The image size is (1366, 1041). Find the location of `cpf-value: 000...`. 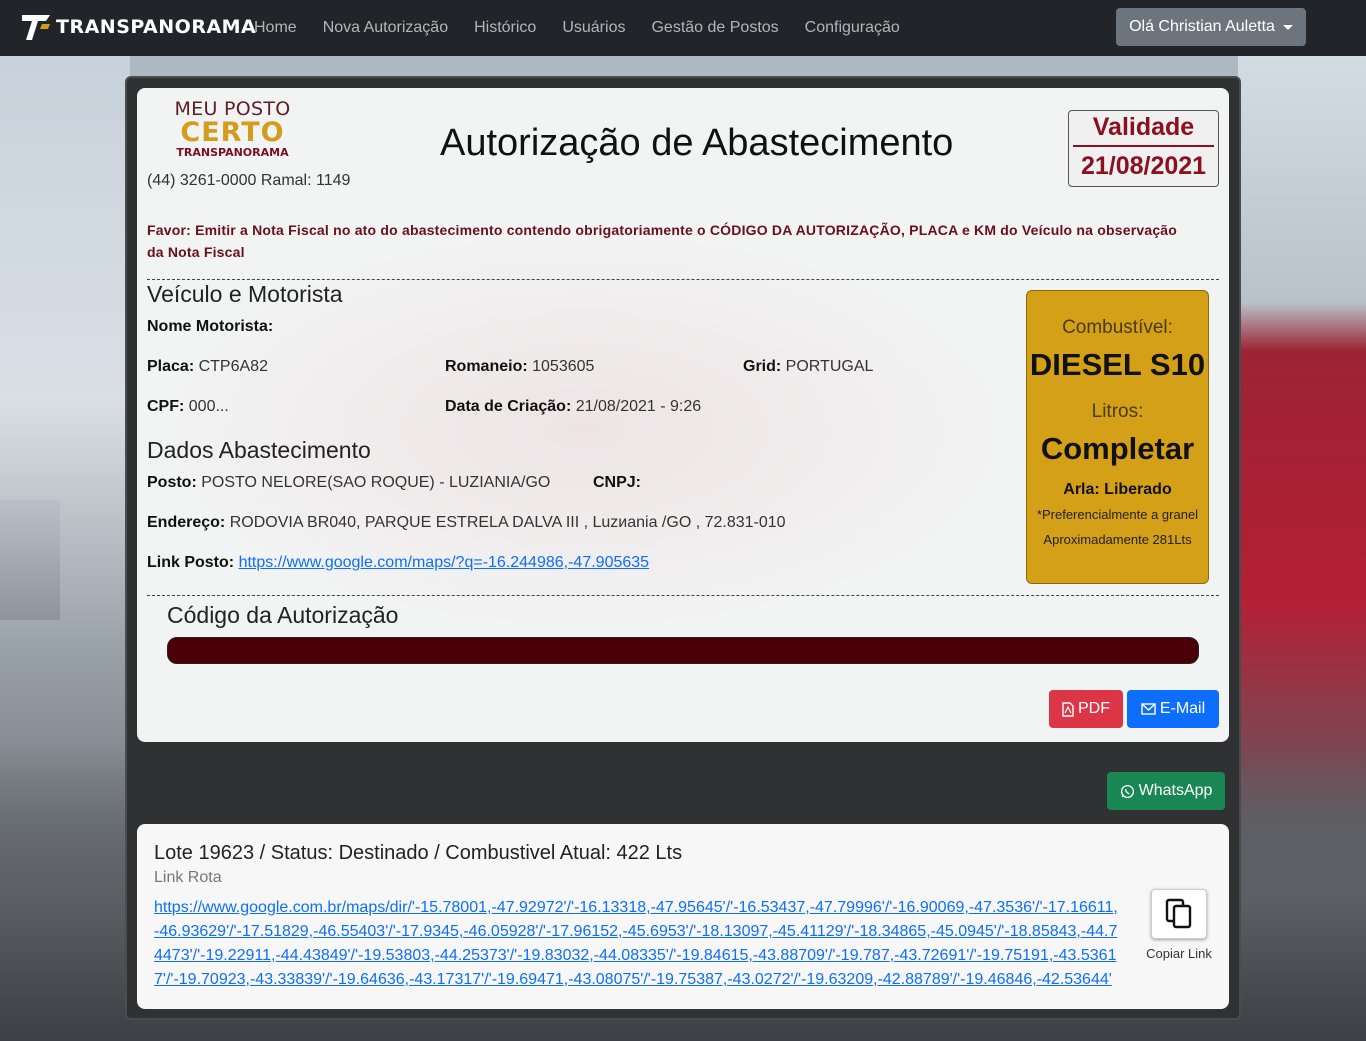

cpf-value: 000... is located at coordinates (208, 406).